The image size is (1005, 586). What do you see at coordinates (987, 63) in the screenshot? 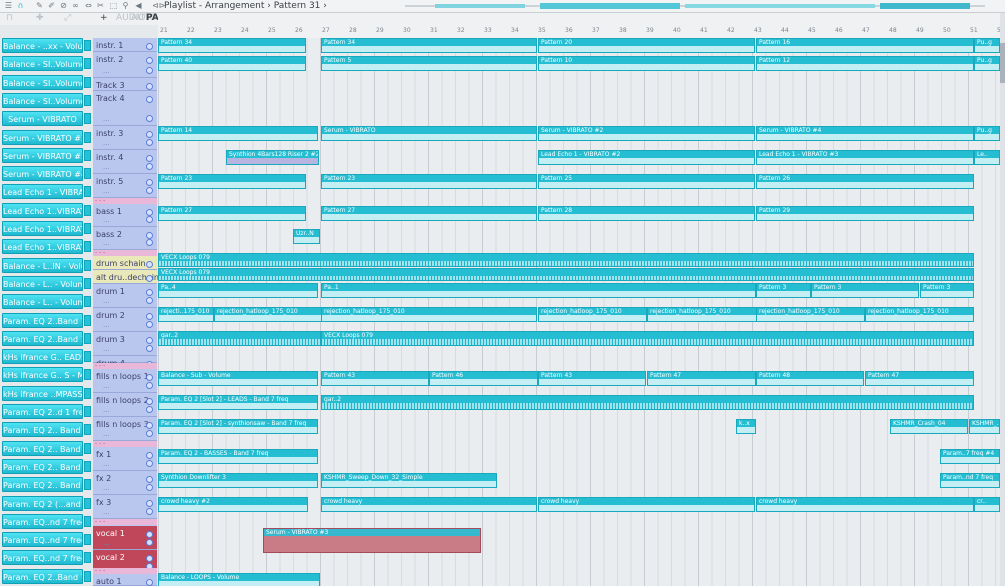
I see `playlist-clip: Pu..g` at bounding box center [987, 63].